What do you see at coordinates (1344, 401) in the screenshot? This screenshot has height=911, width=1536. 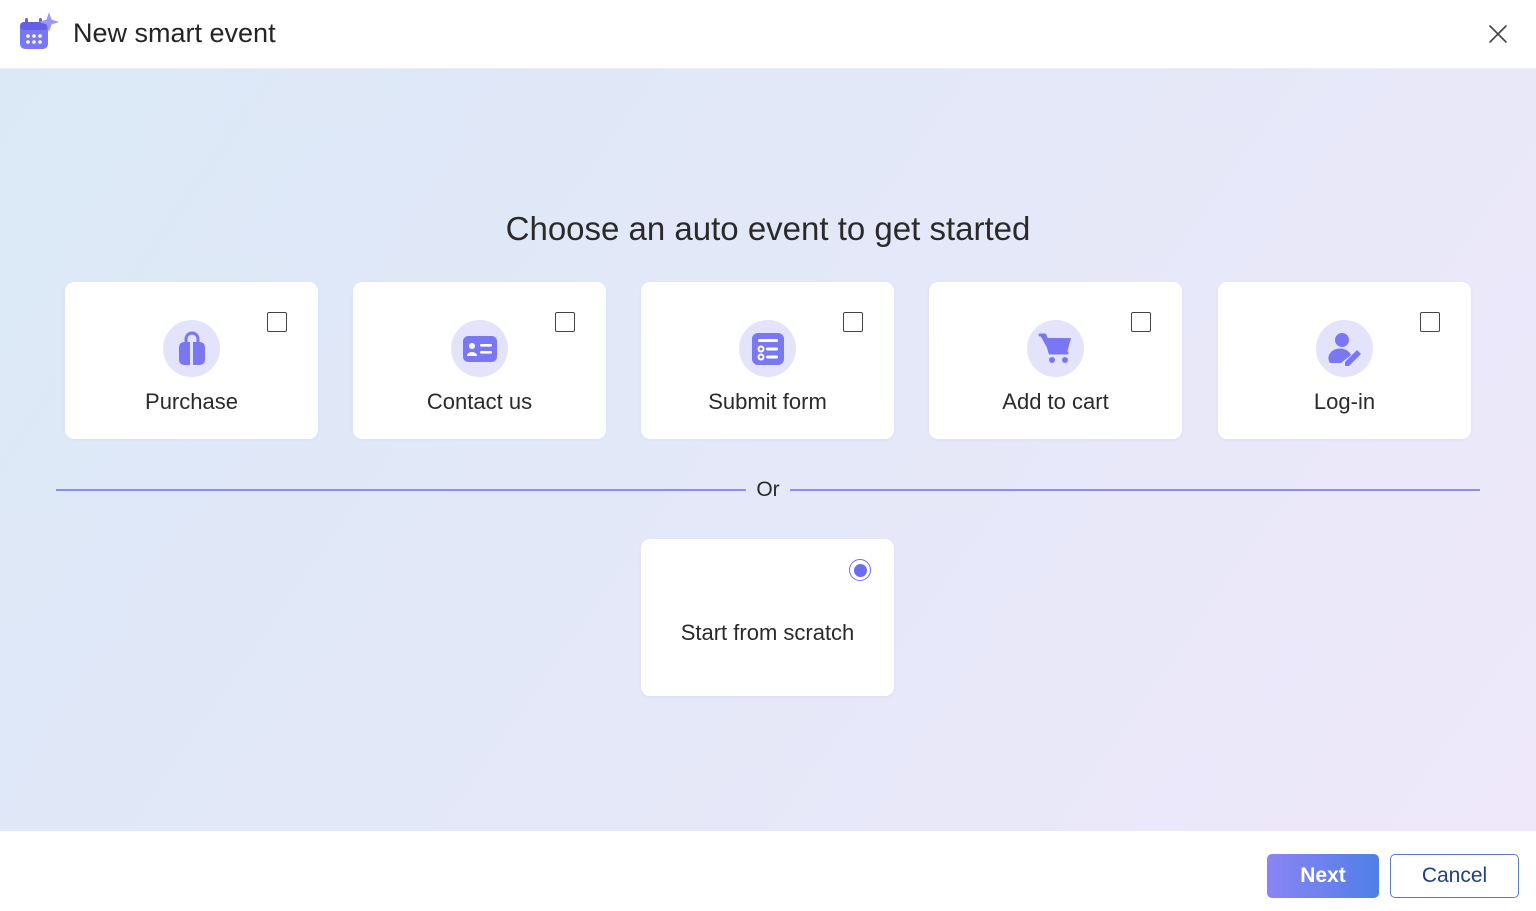 I see `card-label: Log-in` at bounding box center [1344, 401].